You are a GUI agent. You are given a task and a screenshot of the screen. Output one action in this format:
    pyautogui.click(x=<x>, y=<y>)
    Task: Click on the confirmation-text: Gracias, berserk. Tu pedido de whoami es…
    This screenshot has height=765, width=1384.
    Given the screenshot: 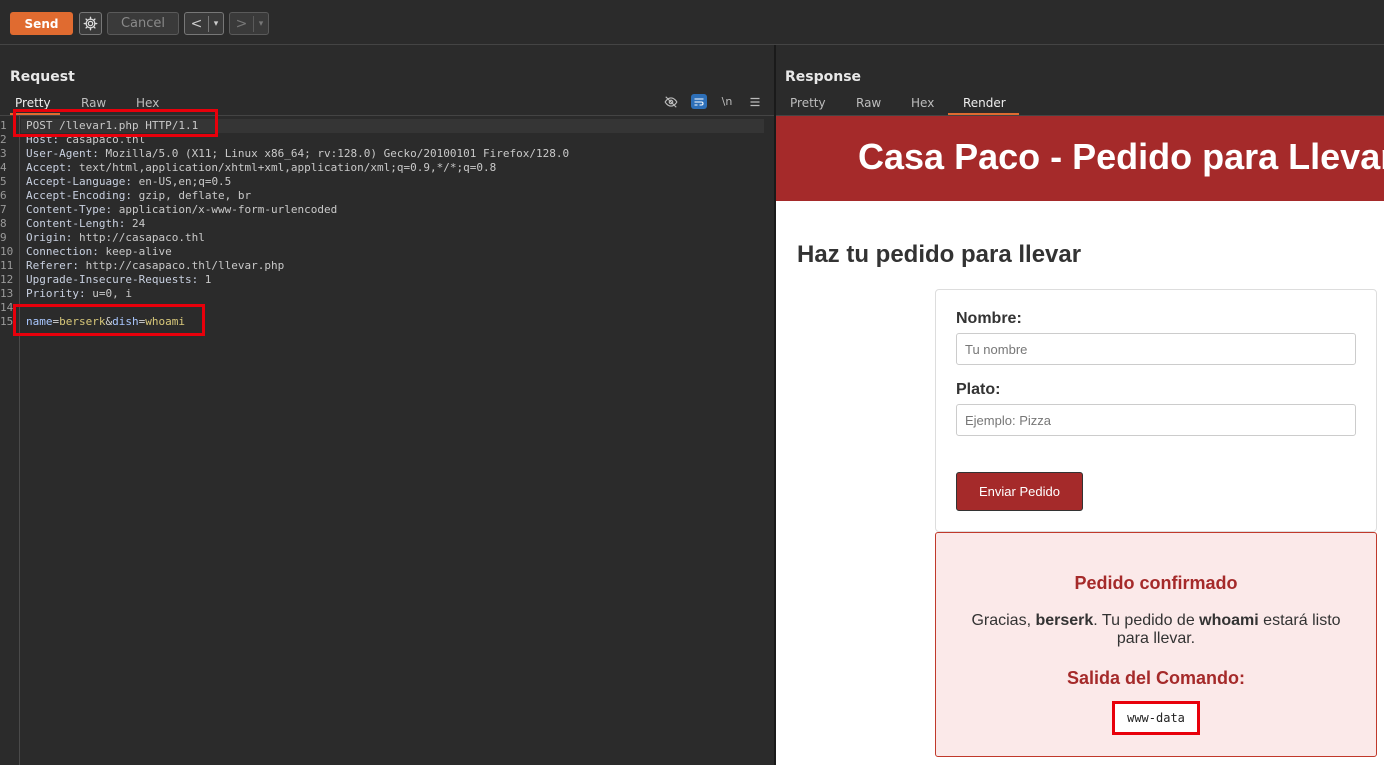 What is the action you would take?
    pyautogui.click(x=1156, y=630)
    